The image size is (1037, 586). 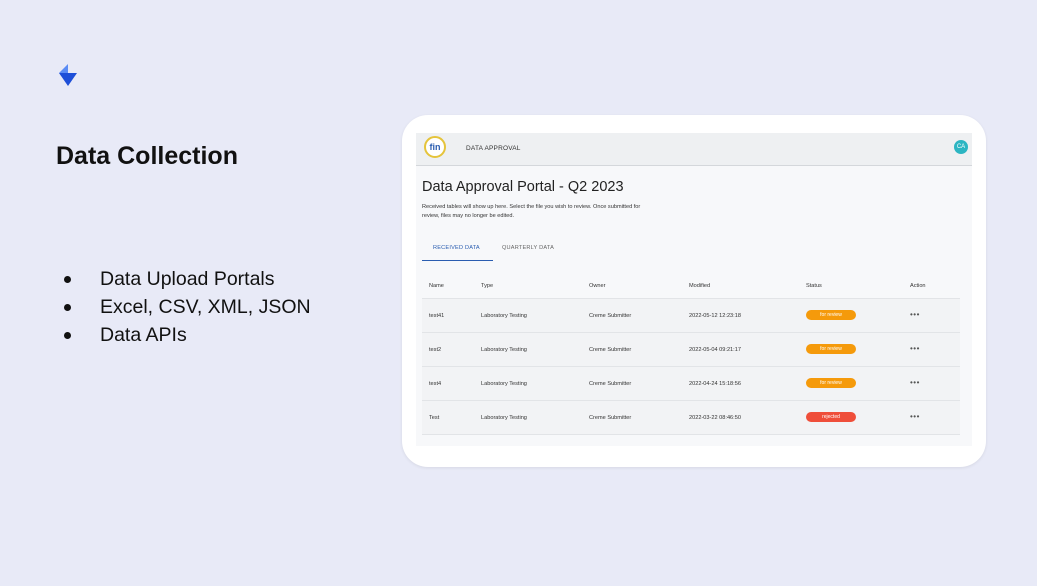 I want to click on bullet-text: Data Upload Portals, so click(x=187, y=279).